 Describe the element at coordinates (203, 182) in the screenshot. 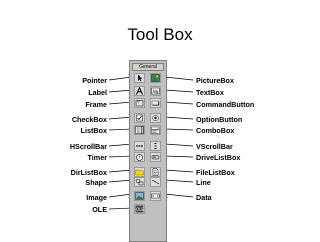

I see `label-line: Line` at that location.